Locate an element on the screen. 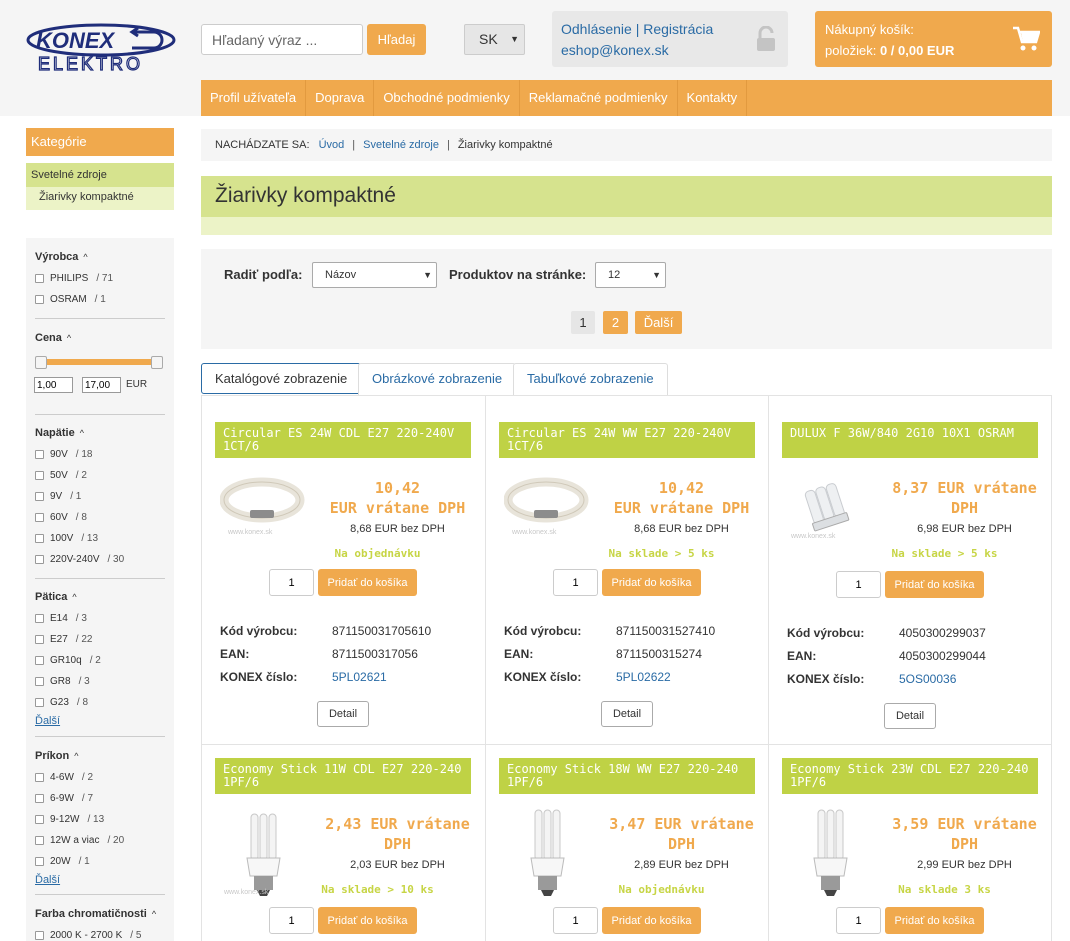 The height and width of the screenshot is (941, 1070). product-title: Circular ES 24W CDL E27 220-240V 1CT/6 is located at coordinates (343, 440).